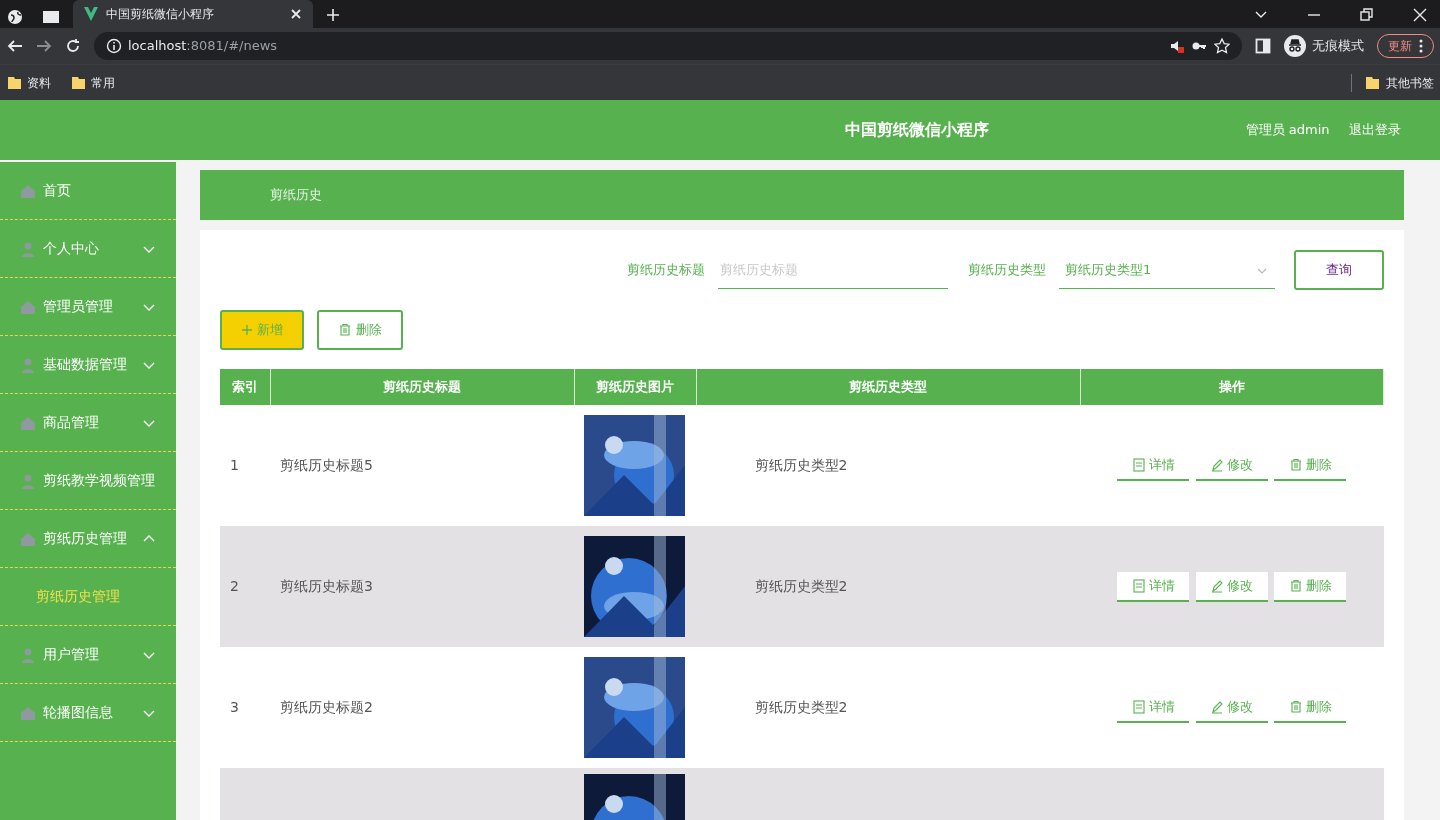  Describe the element at coordinates (333, 14) in the screenshot. I see `new-tab-icon` at that location.